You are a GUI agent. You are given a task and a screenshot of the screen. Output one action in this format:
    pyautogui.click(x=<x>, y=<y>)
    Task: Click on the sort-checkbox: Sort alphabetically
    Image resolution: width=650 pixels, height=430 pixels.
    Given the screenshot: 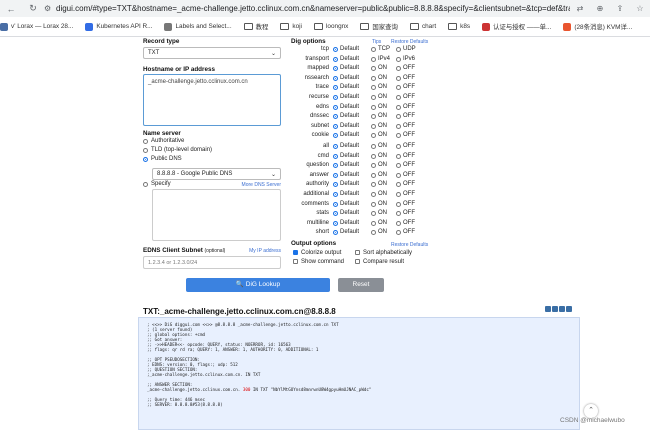 What is the action you would take?
    pyautogui.click(x=383, y=253)
    